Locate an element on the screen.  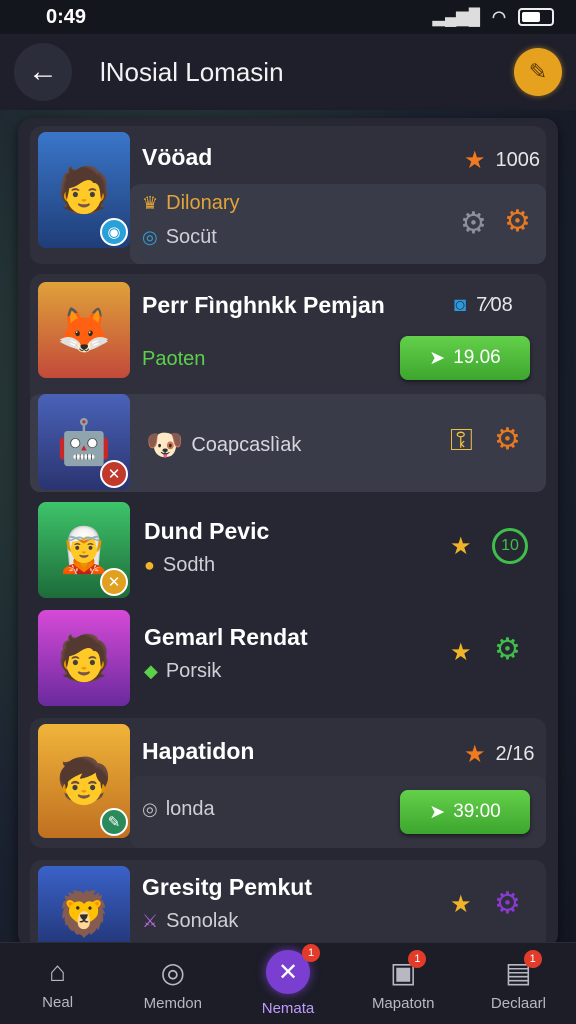
list-item: 🦁 Gresitg Pemkut ⚔ Sonolak ★ ⚙ is located at coordinates (288, 904).